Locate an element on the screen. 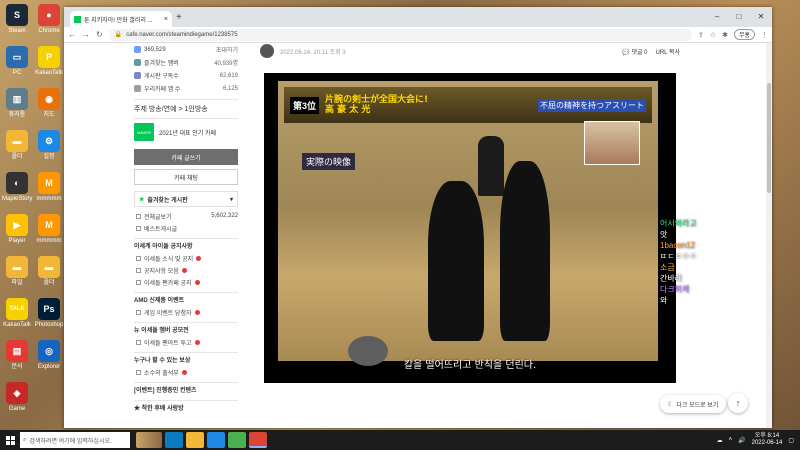 This screenshot has height=450, width=800. app-icon: ▬ is located at coordinates (17, 141).